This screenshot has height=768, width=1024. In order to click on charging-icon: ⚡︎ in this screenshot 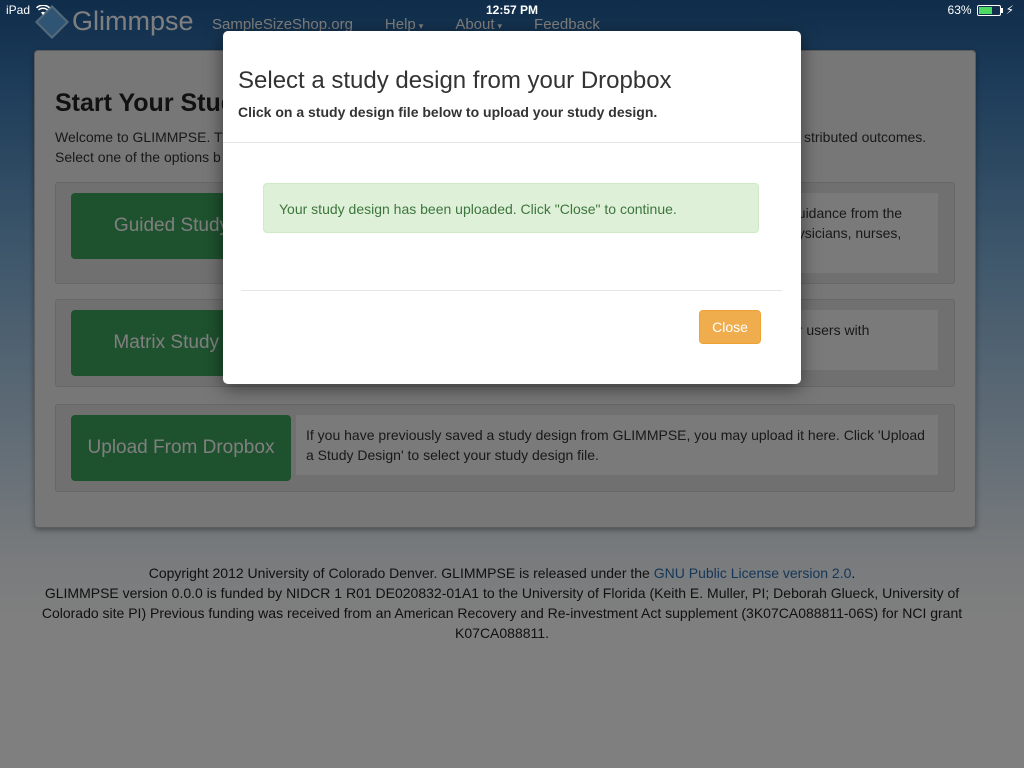, I will do `click(1009, 10)`.